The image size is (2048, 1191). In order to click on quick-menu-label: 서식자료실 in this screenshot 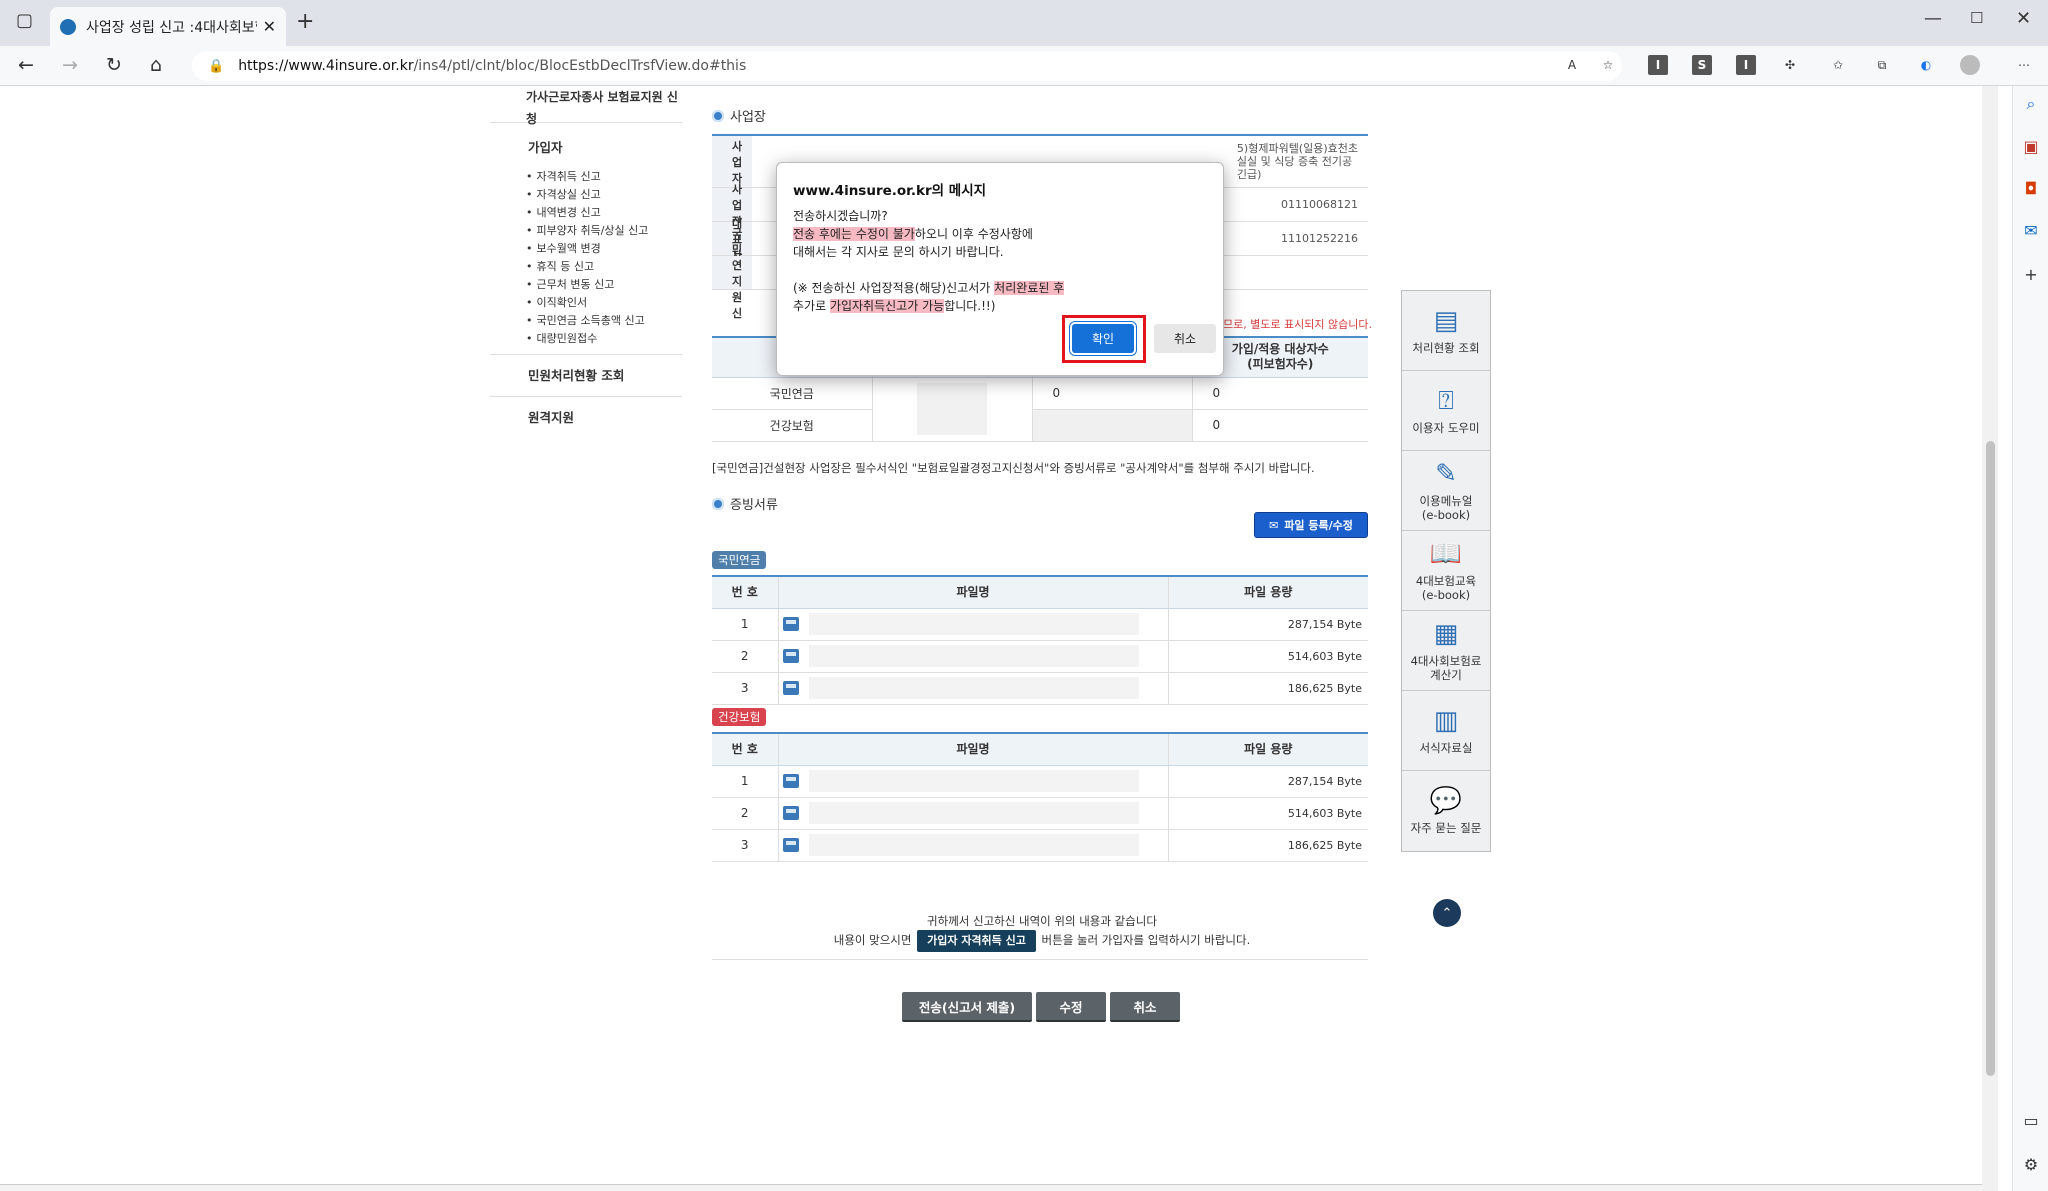, I will do `click(1446, 747)`.